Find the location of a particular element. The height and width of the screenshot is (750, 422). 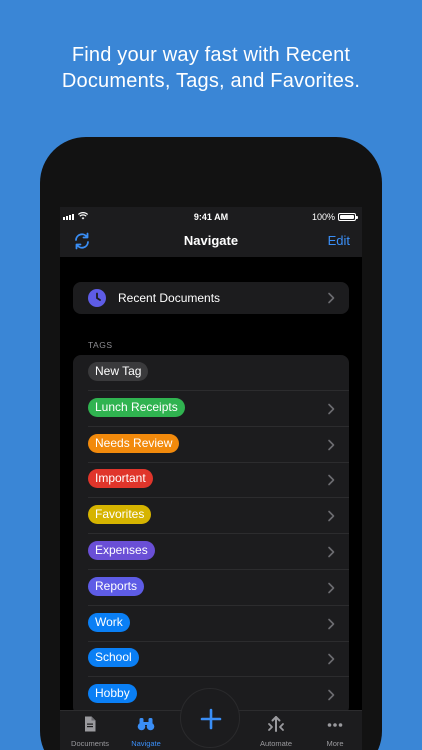

tag-pill: Favorites is located at coordinates (120, 515).